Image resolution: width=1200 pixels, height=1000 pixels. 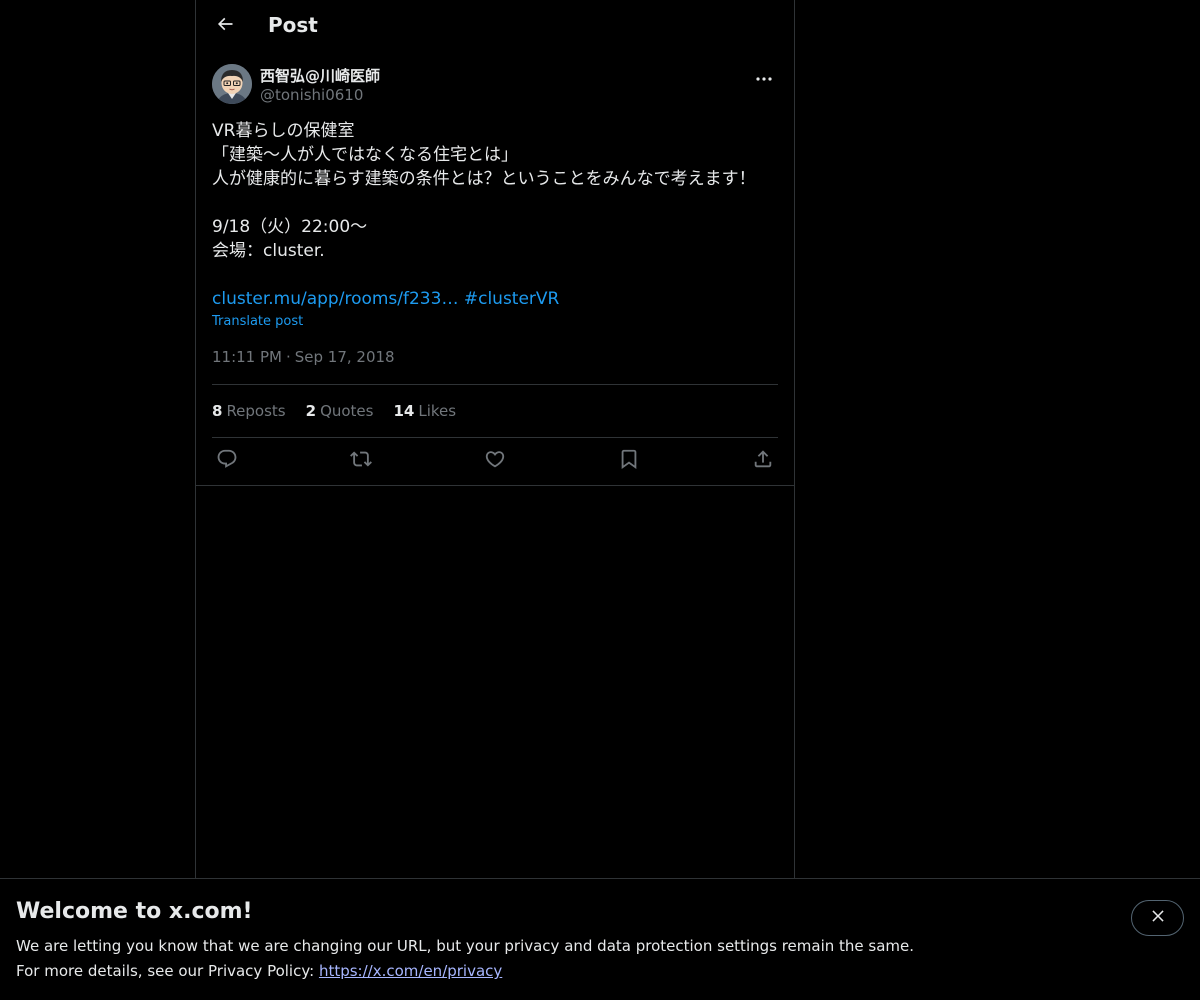 I want to click on quotes-label: Quotes, so click(x=347, y=411).